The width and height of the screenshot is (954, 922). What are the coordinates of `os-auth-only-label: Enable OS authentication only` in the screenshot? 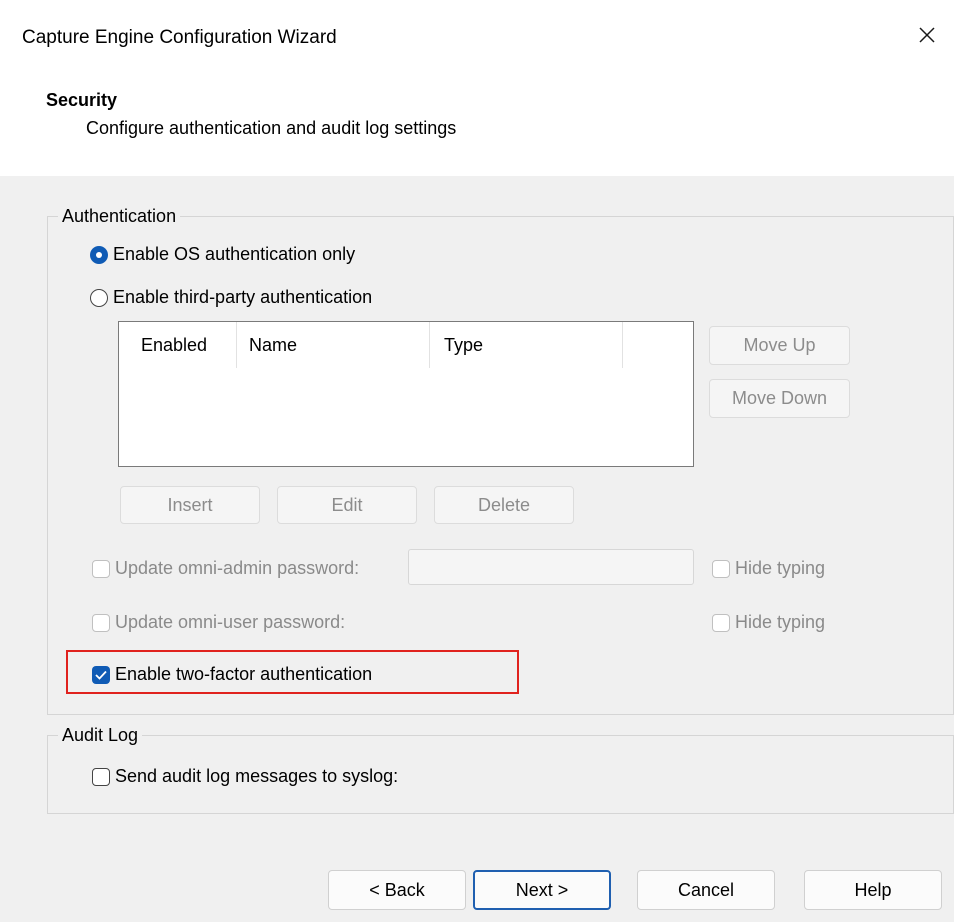 It's located at (234, 254).